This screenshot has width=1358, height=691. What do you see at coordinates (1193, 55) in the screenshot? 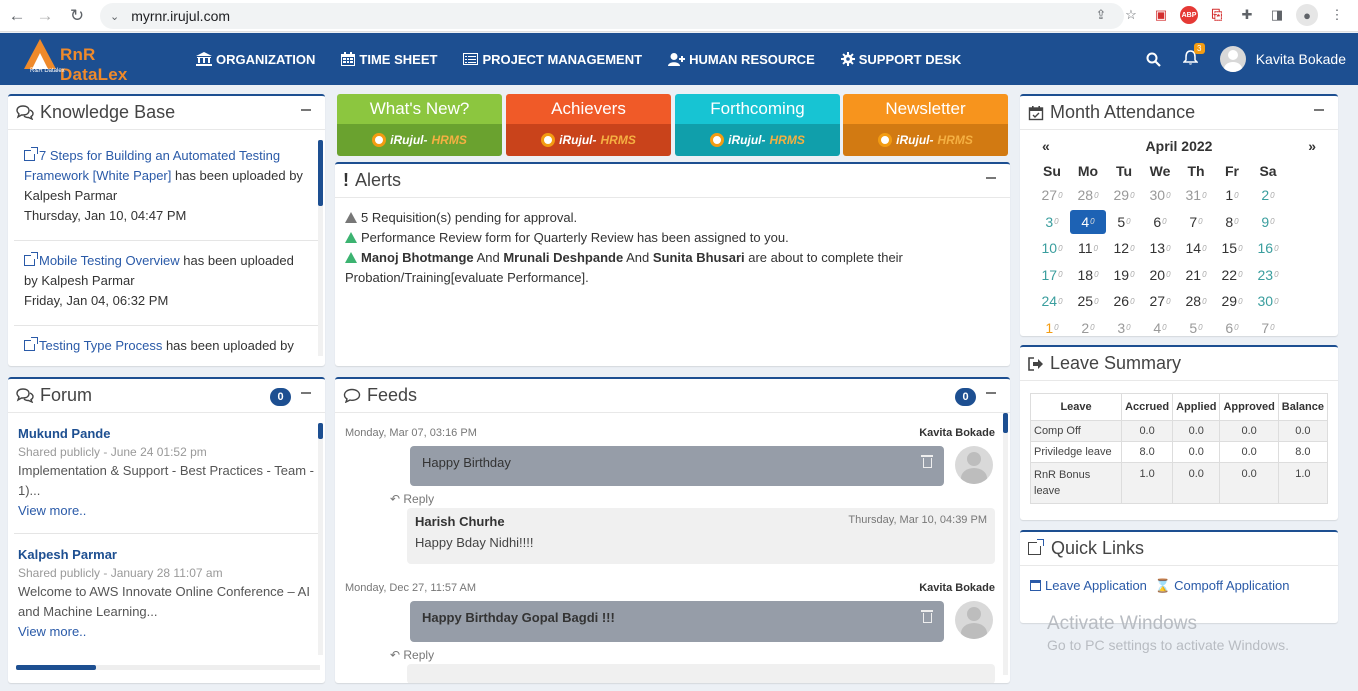
I see `notifications-button: 3` at bounding box center [1193, 55].